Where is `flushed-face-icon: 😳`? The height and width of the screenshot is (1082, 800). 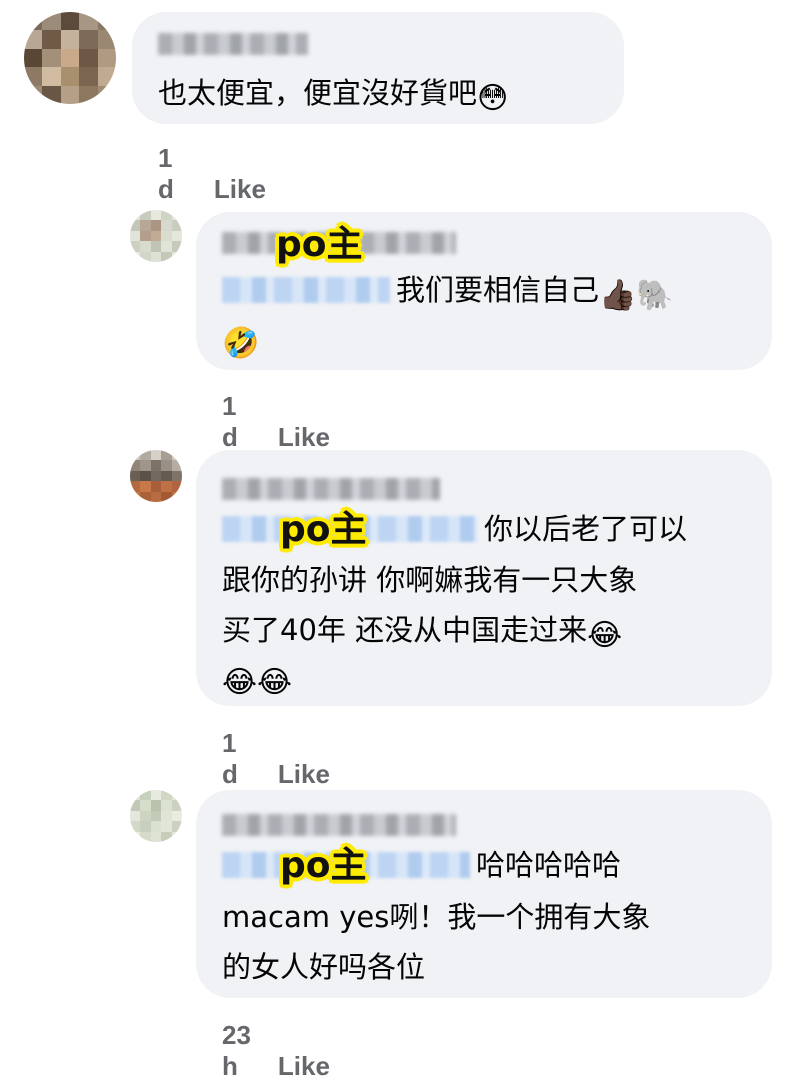
flushed-face-icon: 😳 is located at coordinates (493, 98).